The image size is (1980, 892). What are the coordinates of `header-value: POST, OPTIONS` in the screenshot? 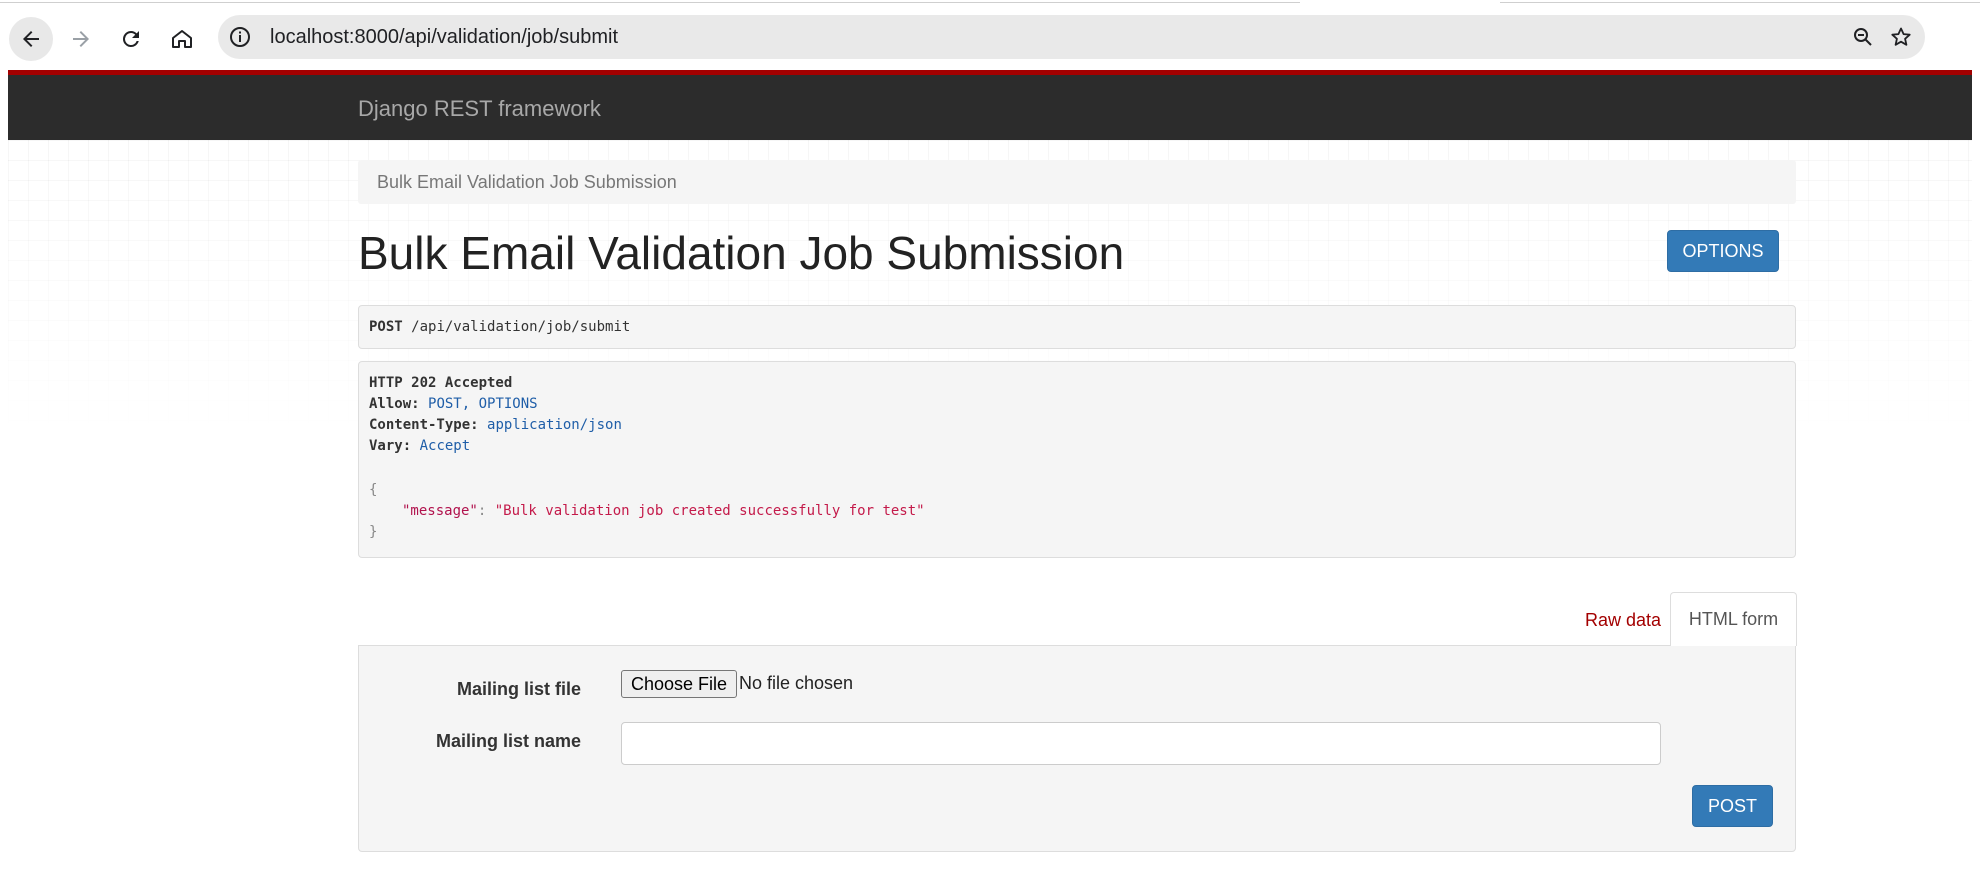 It's located at (483, 404).